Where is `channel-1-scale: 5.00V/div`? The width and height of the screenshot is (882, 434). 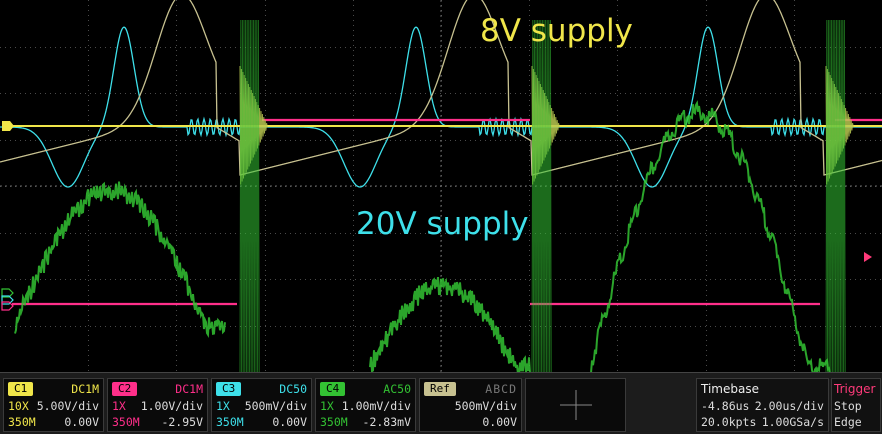 channel-1-scale: 5.00V/div is located at coordinates (67, 406).